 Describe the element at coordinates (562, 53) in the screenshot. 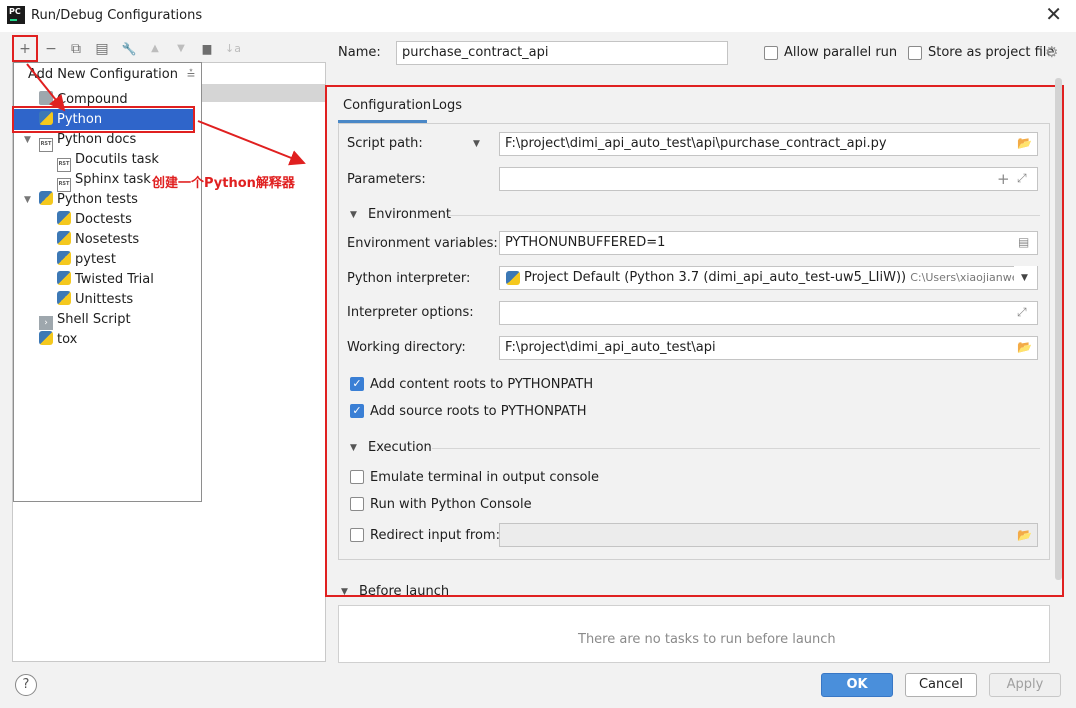

I see `name-input: purchase_contract_api` at that location.